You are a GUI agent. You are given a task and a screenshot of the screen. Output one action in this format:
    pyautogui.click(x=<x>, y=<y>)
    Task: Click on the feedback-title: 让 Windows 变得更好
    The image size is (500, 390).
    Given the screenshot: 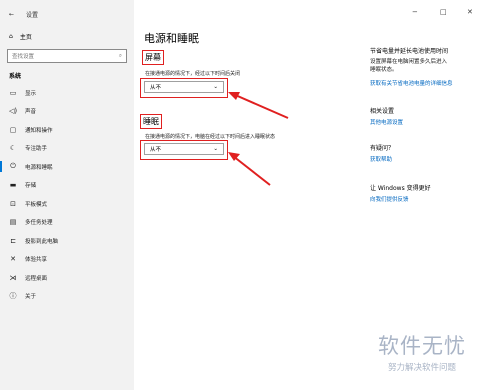 What is the action you would take?
    pyautogui.click(x=400, y=188)
    